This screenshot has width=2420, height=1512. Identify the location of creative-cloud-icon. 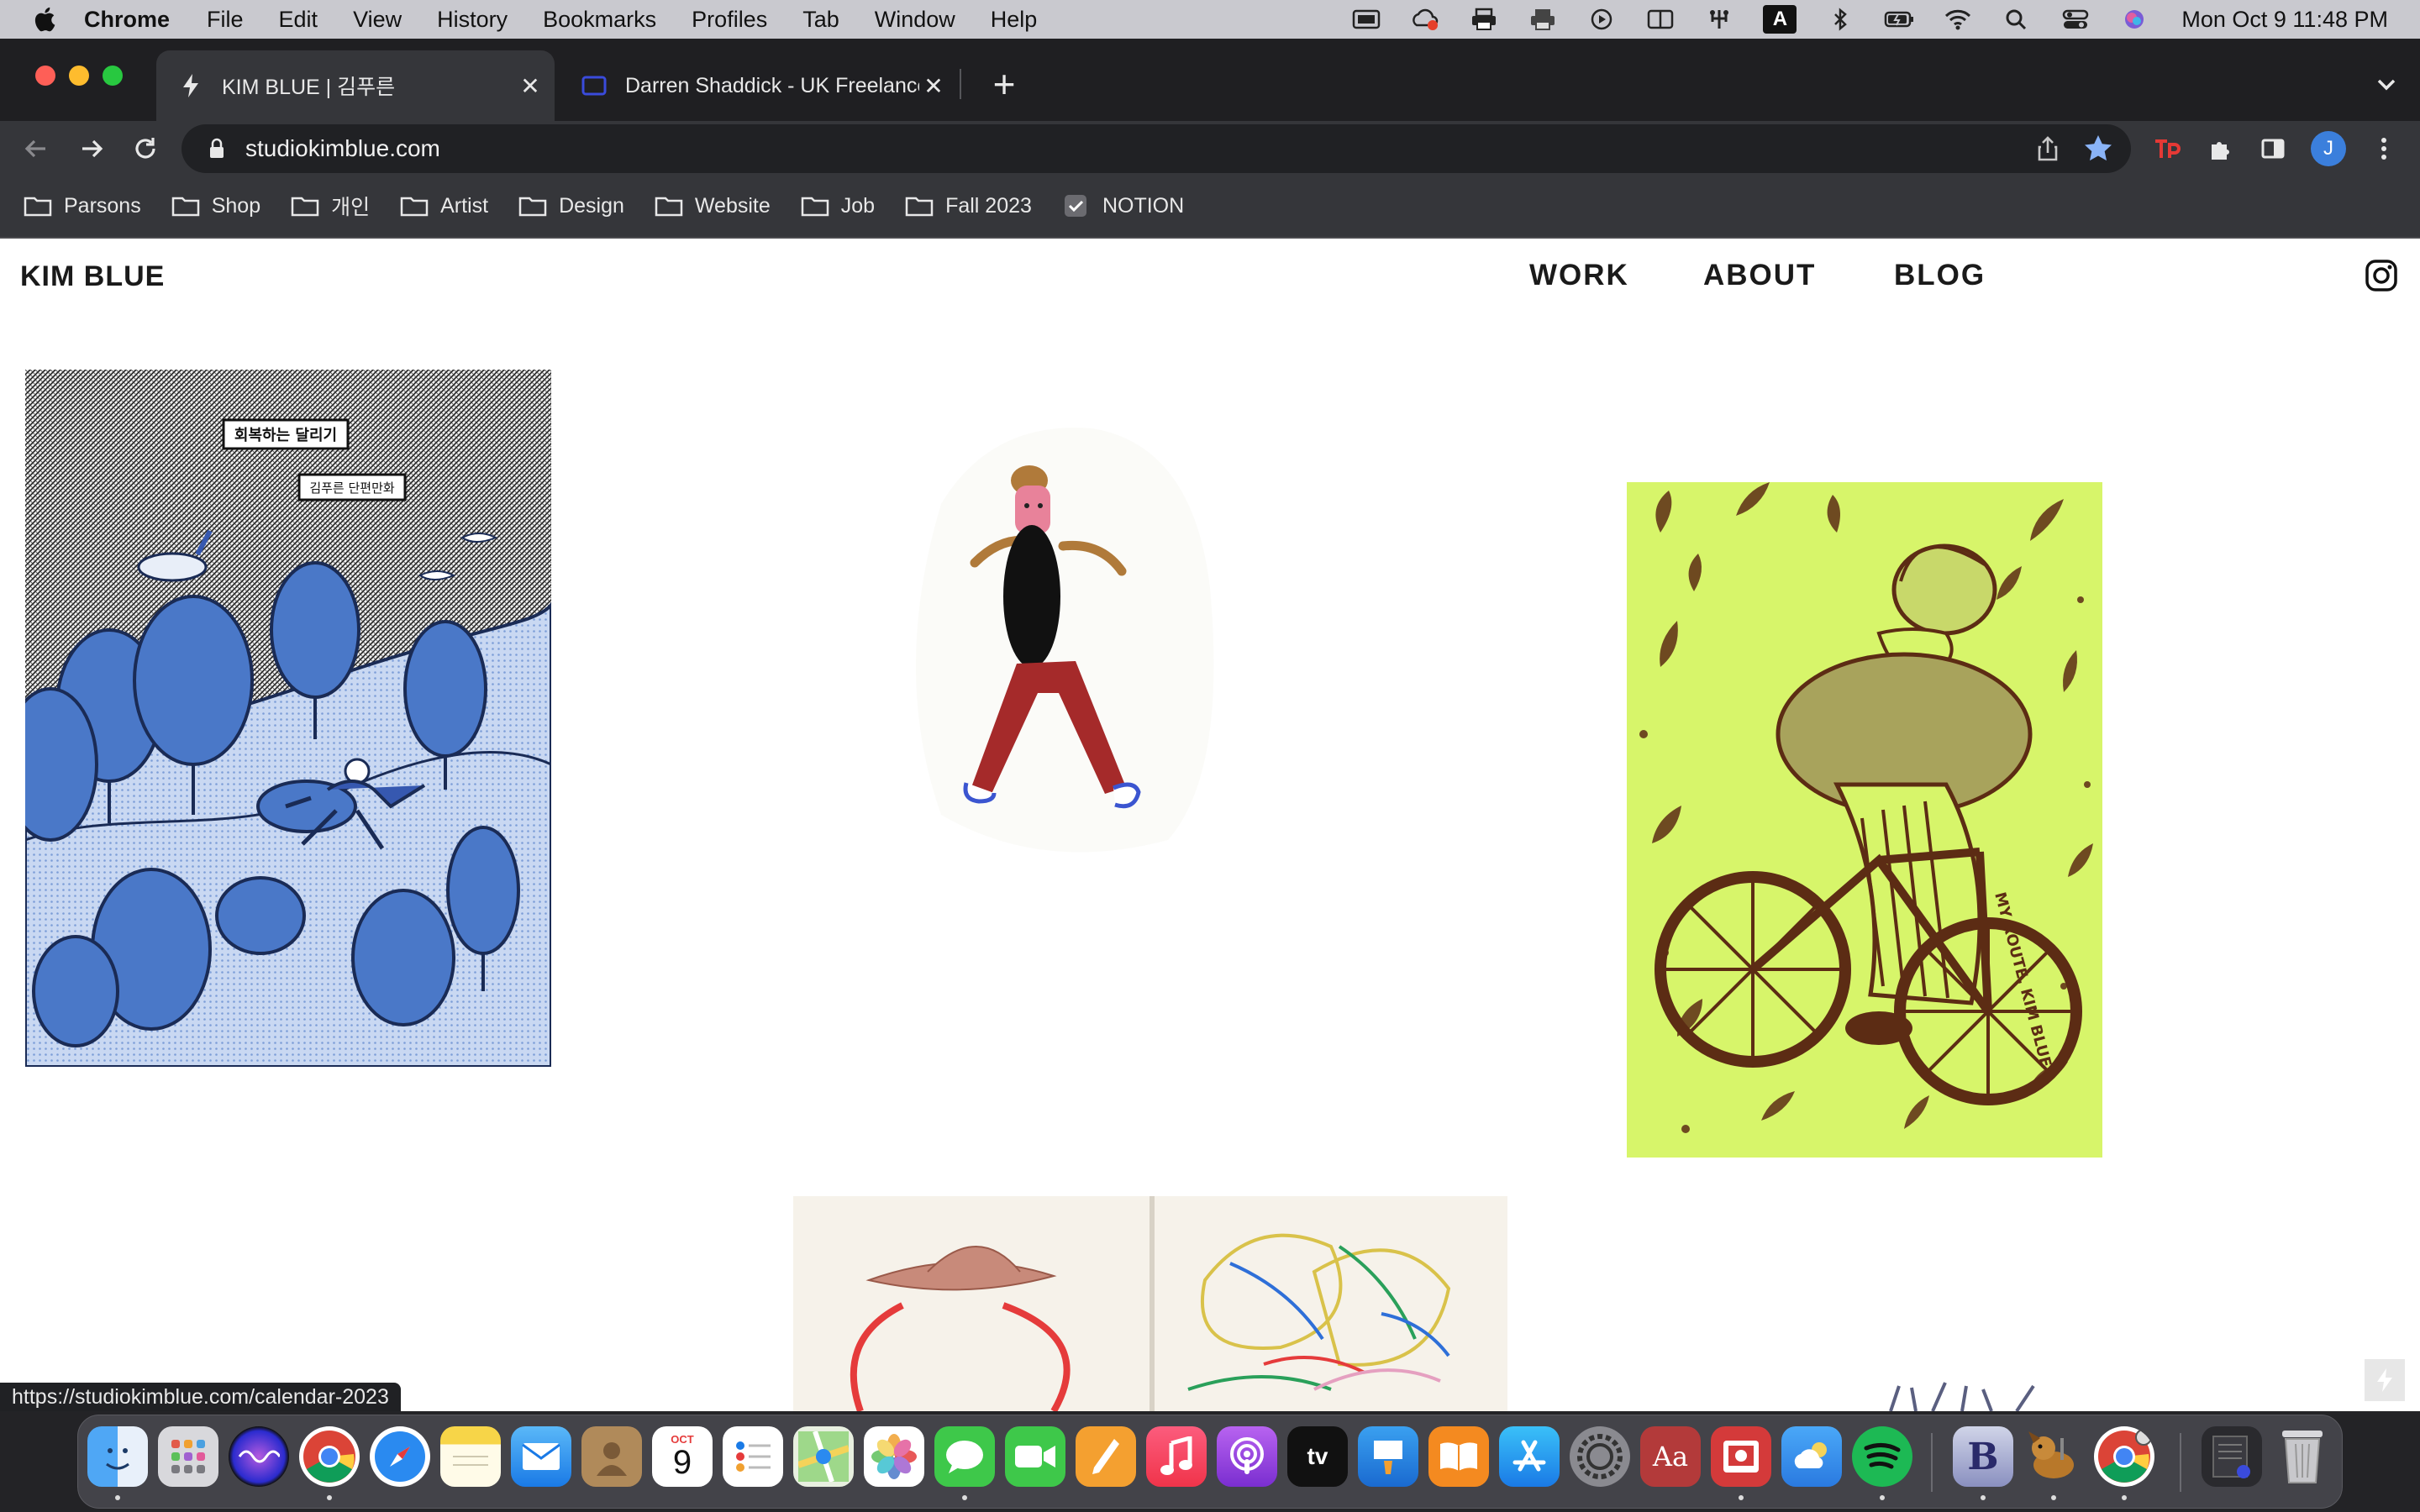
(1425, 19).